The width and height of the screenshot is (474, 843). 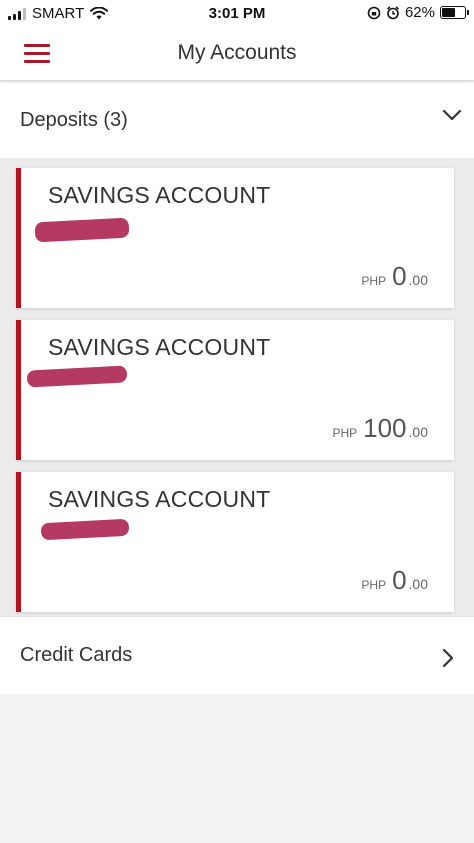 I want to click on battery-icon, so click(x=454, y=12).